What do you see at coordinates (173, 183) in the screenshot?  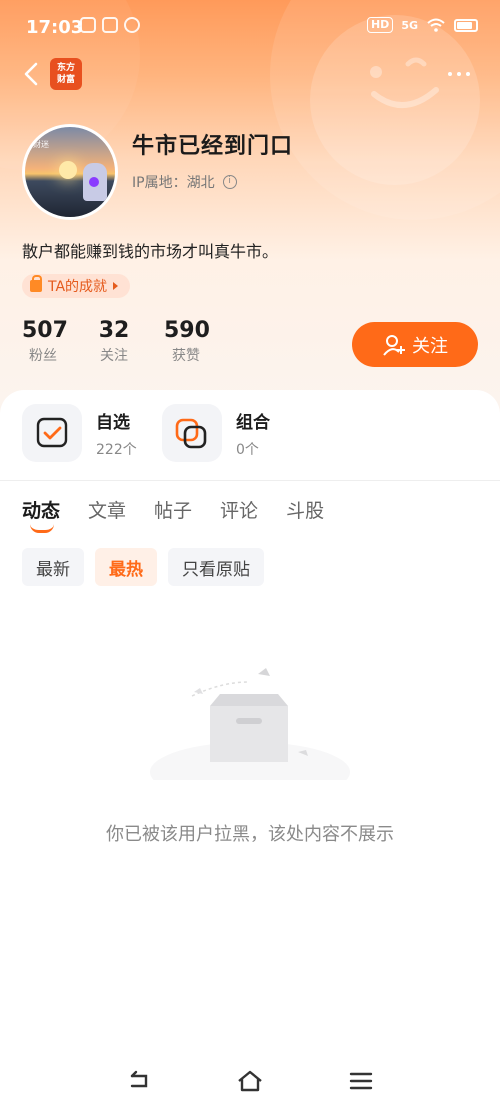 I see `ip-location: IP属地：湖北` at bounding box center [173, 183].